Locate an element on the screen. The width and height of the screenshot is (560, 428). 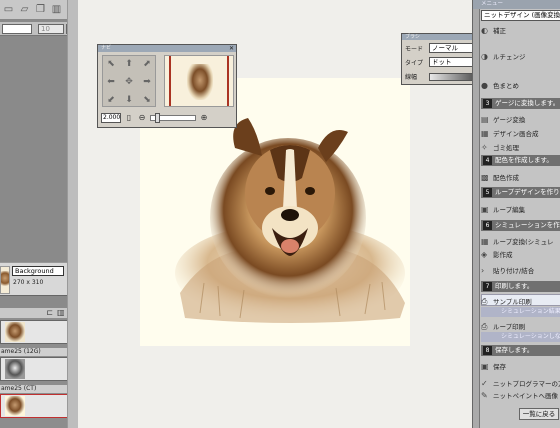
type-label: タイプ is located at coordinates (414, 63).